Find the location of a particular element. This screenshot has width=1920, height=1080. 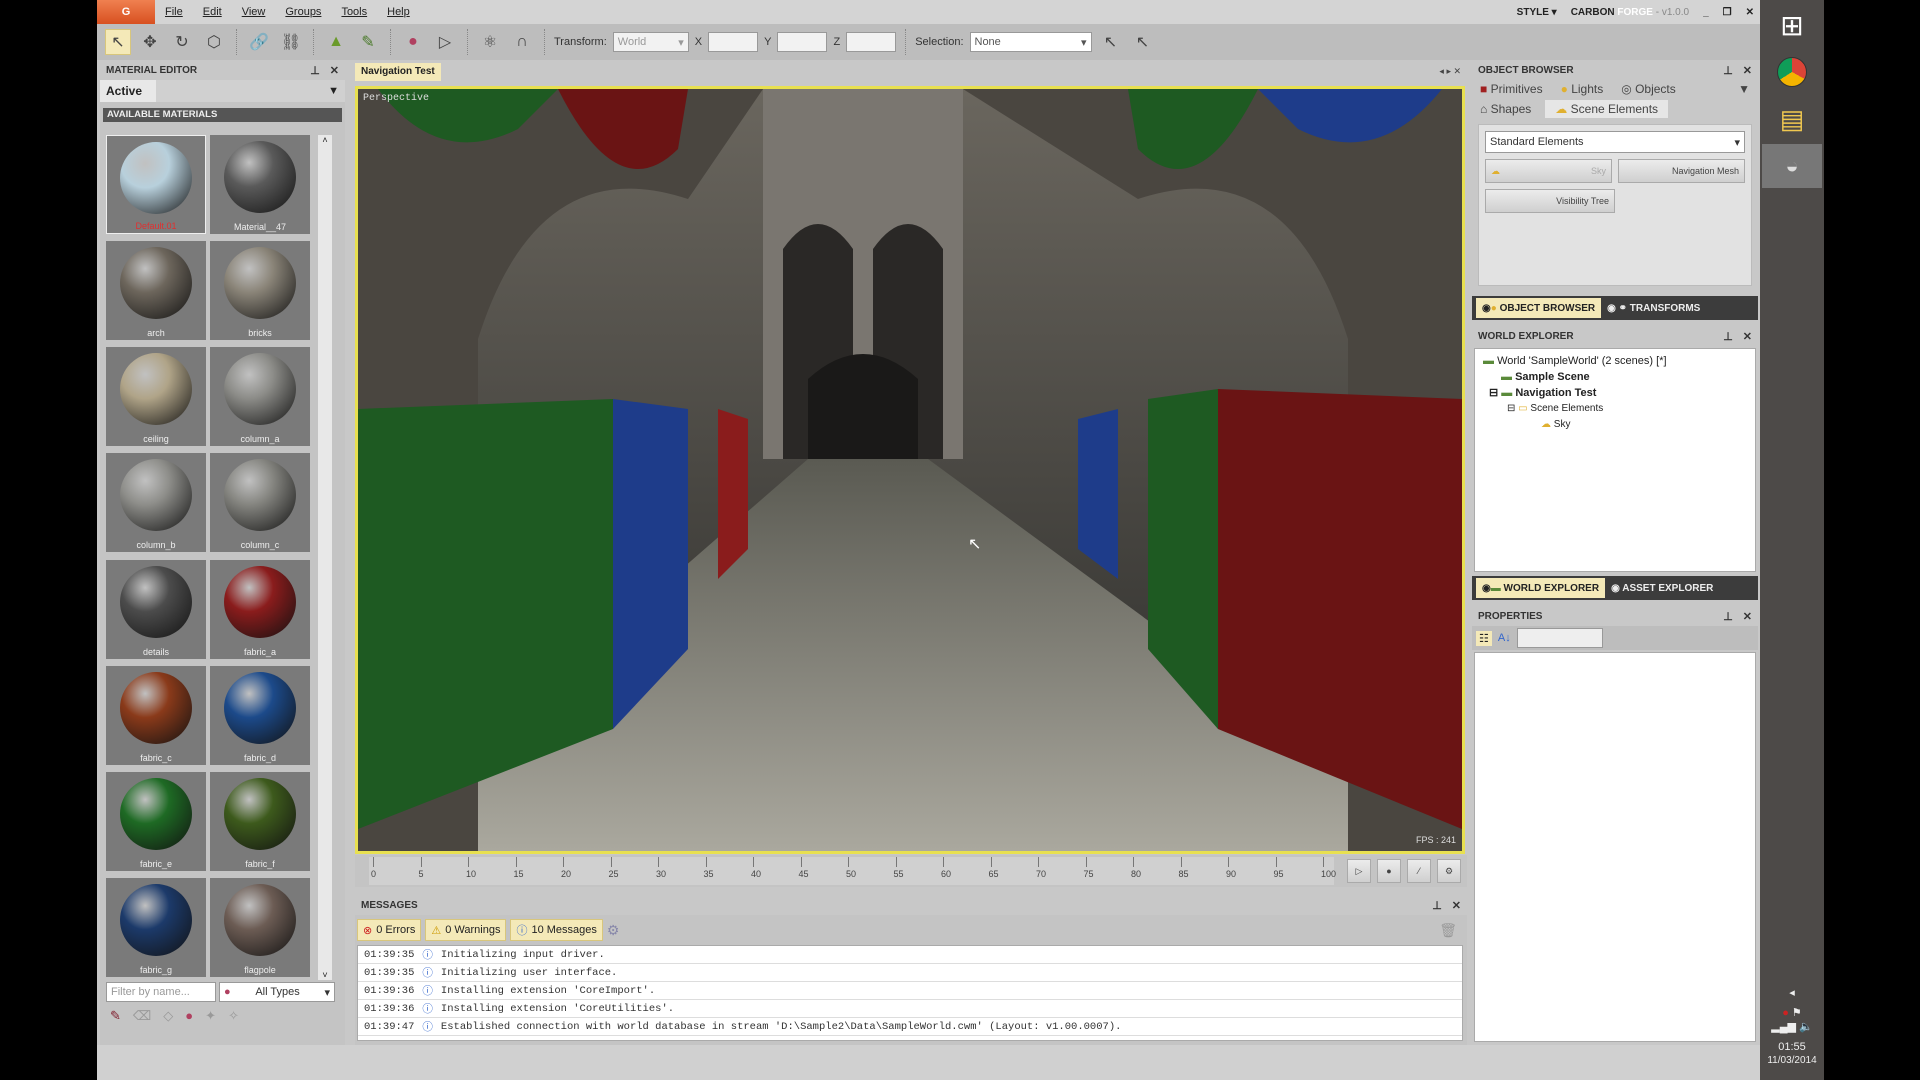

eraser-icon: ⌫ is located at coordinates (142, 1016).